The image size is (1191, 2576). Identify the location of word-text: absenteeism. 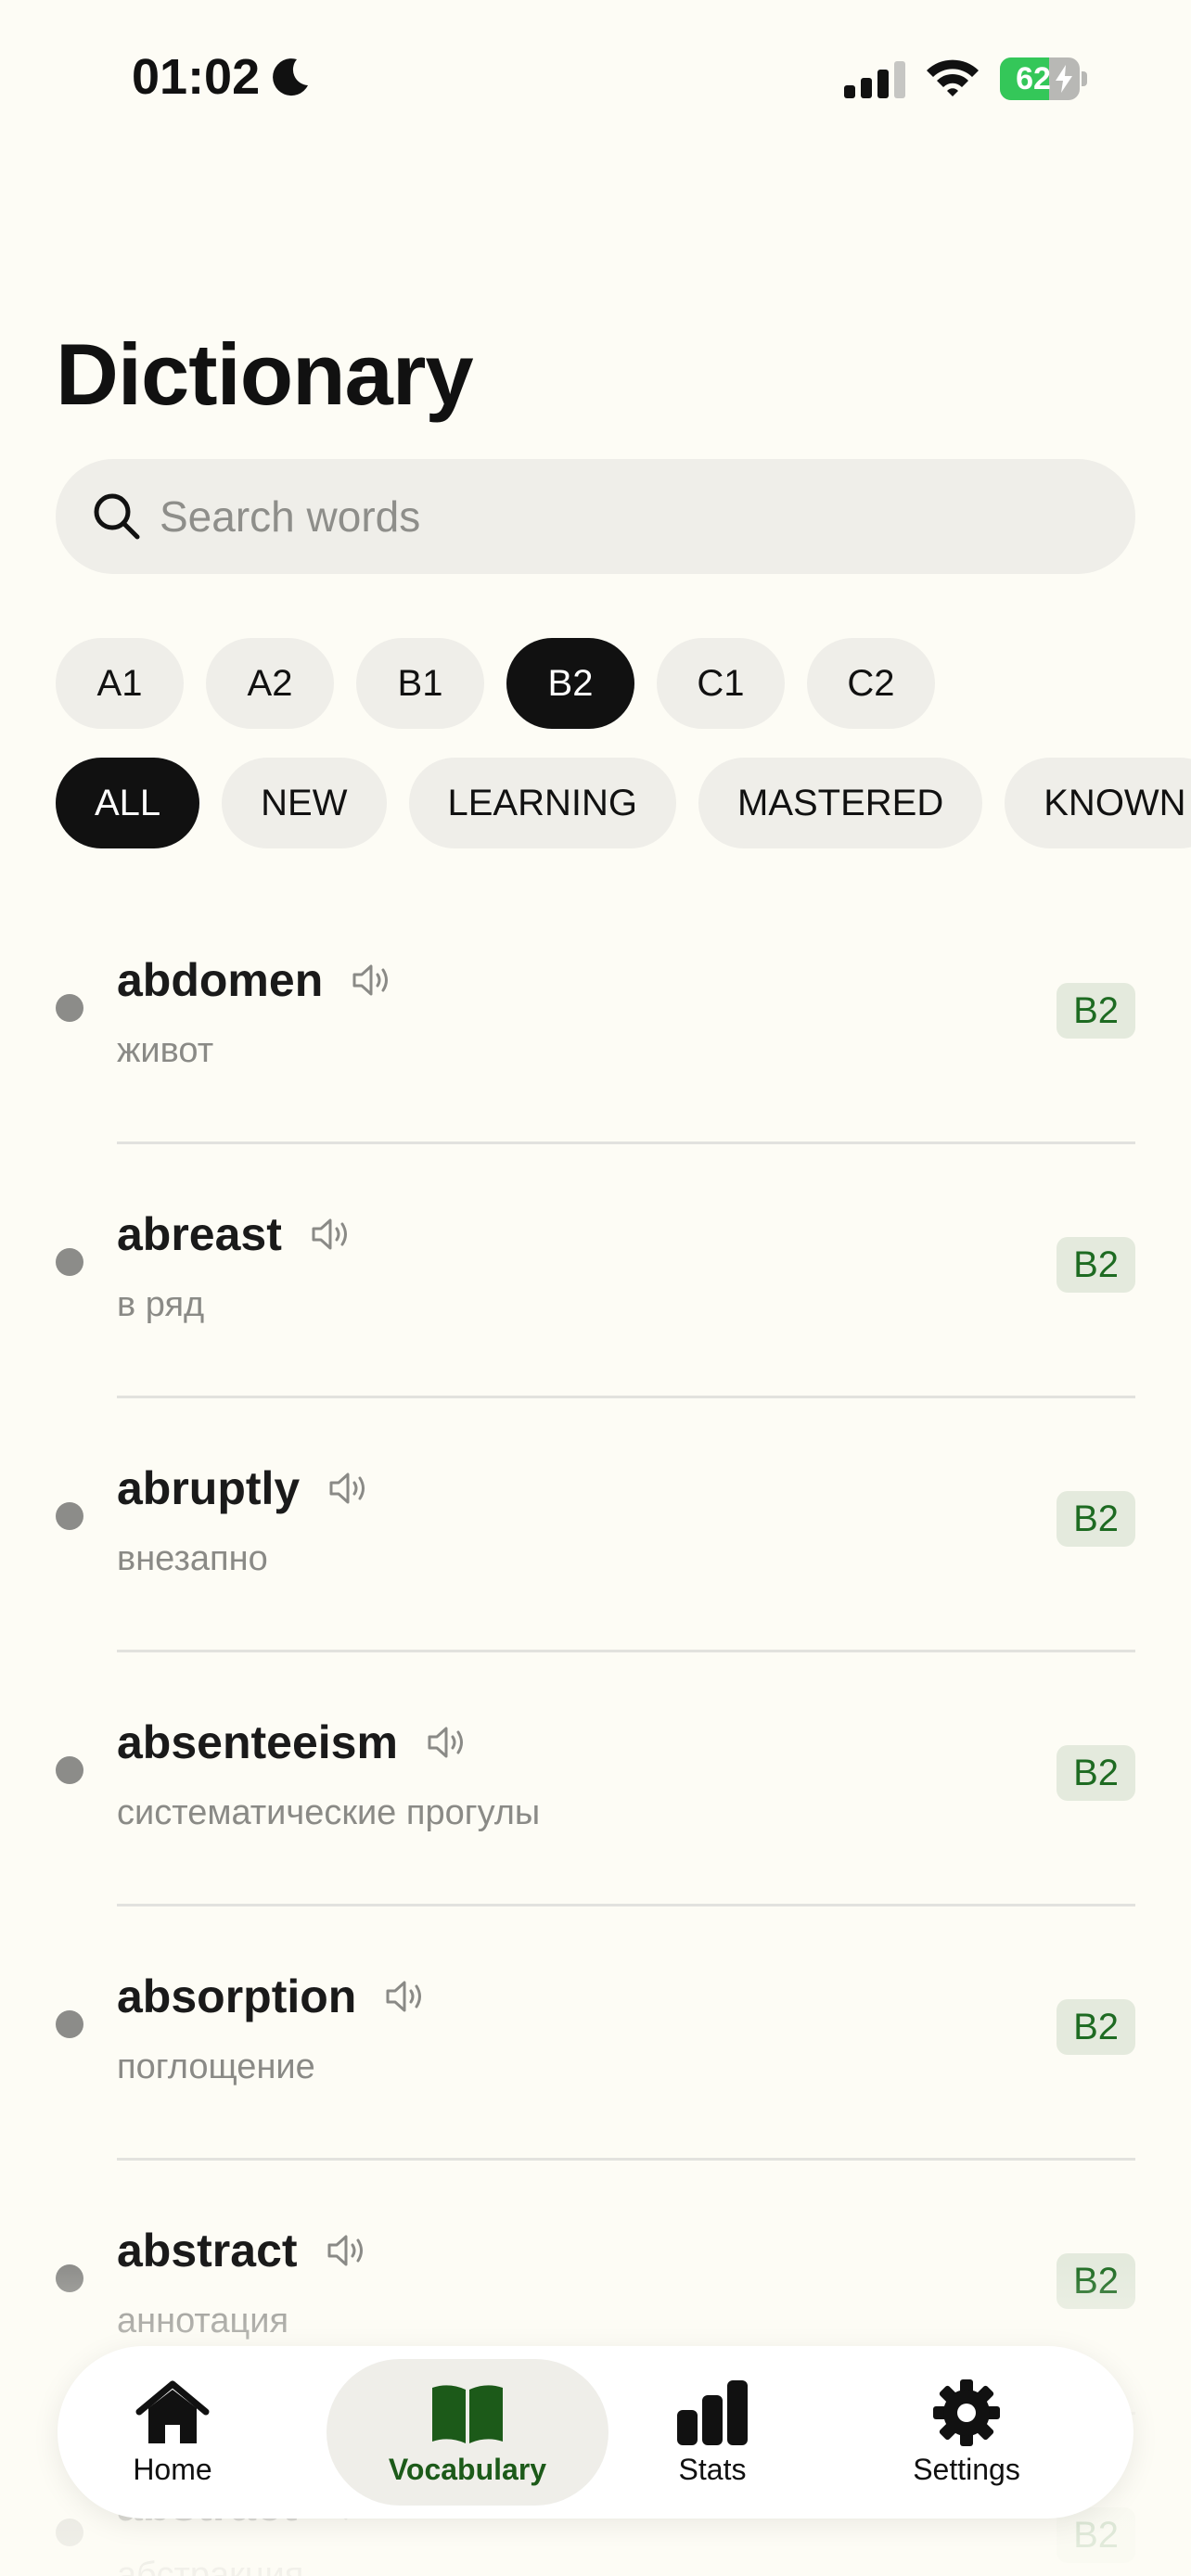
(257, 1742).